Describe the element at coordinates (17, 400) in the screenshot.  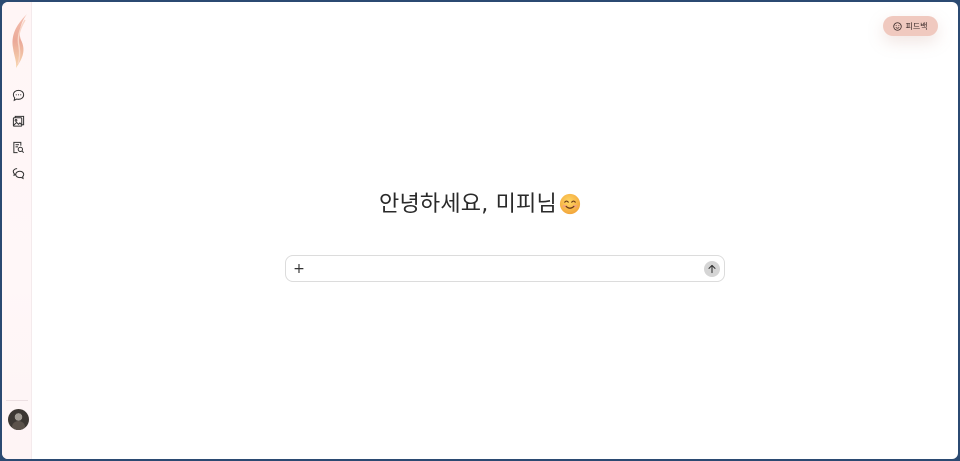
I see `sidebar-divider` at that location.